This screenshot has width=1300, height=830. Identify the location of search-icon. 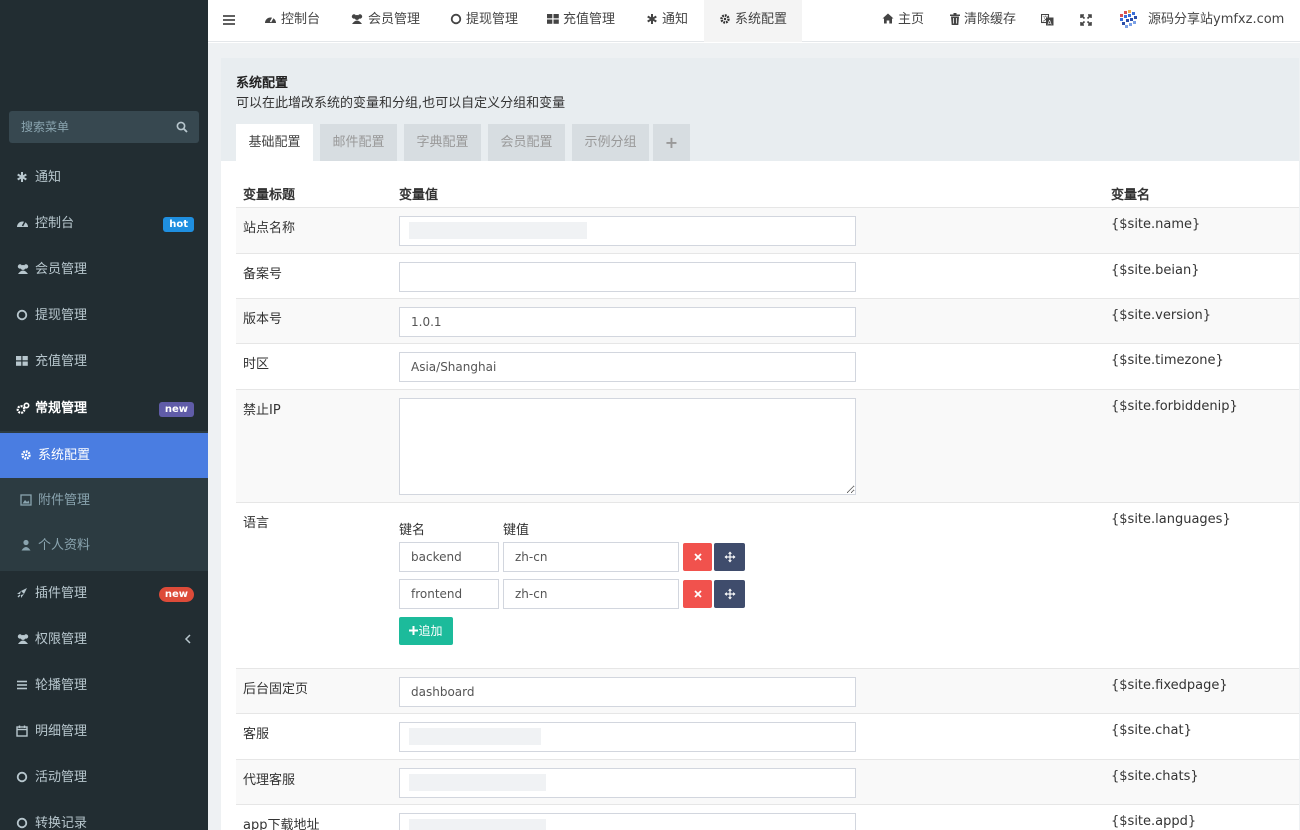
(182, 127).